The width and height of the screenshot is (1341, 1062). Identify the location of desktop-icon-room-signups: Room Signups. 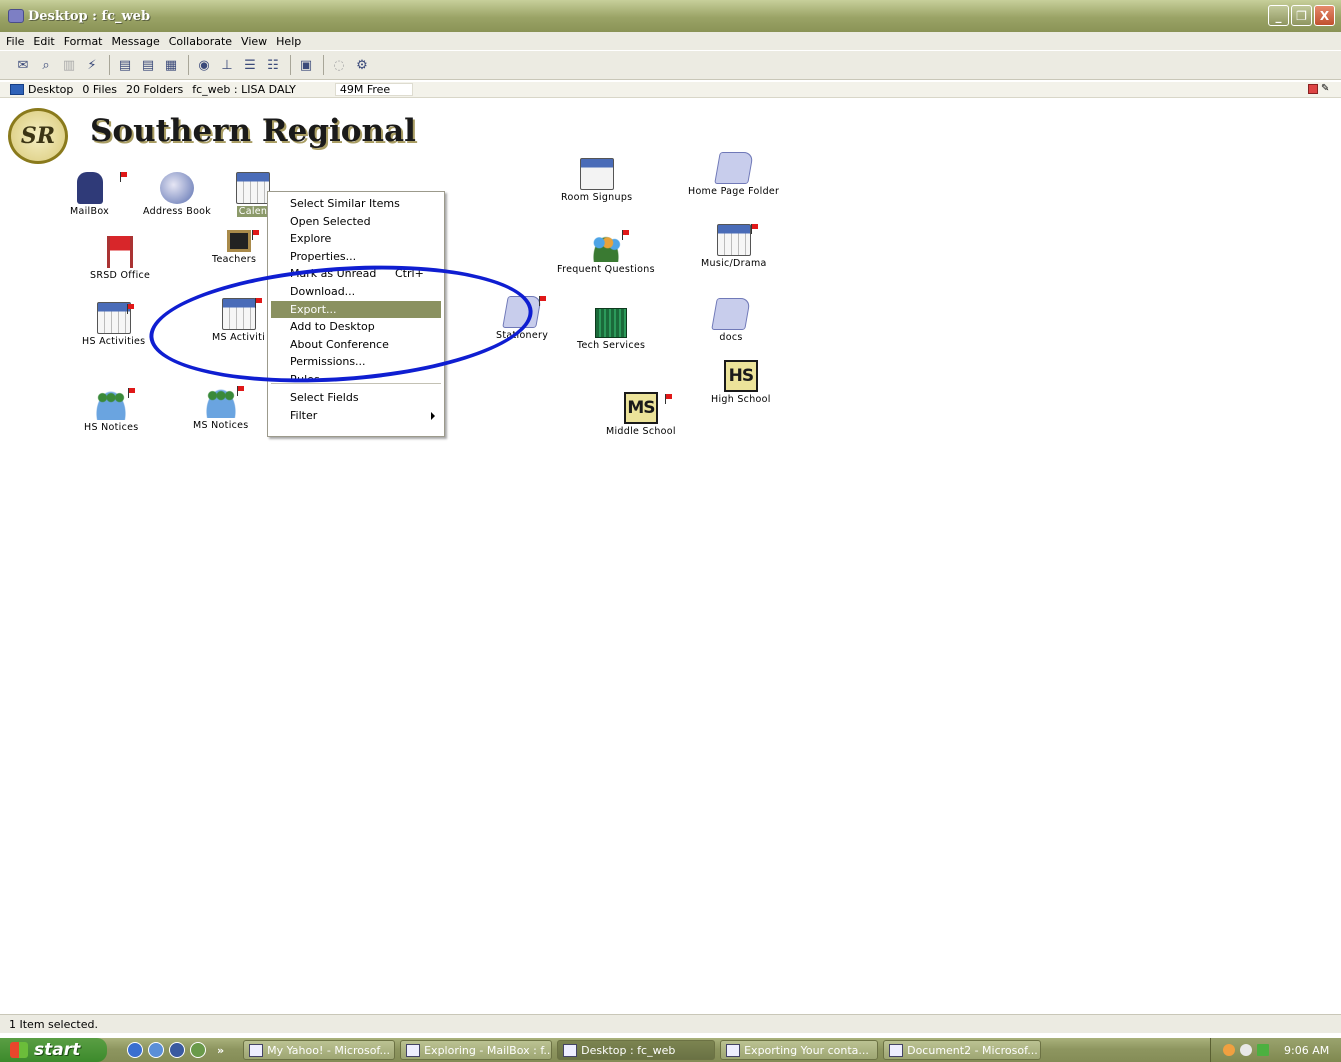
(596, 180).